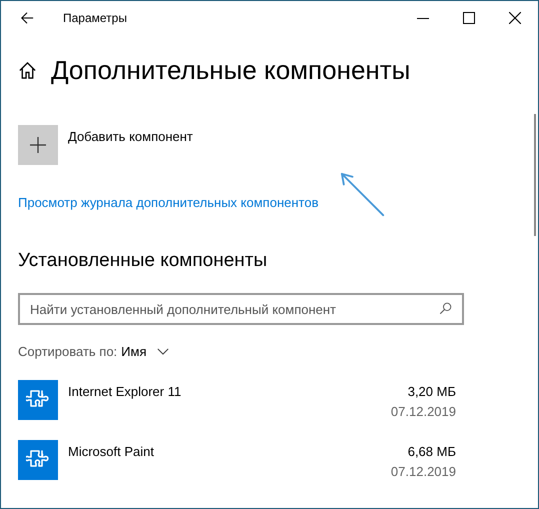  Describe the element at coordinates (237, 460) in the screenshot. I see `component-item: Microsoft Paint 6,68 МБ 07.12.2019` at that location.